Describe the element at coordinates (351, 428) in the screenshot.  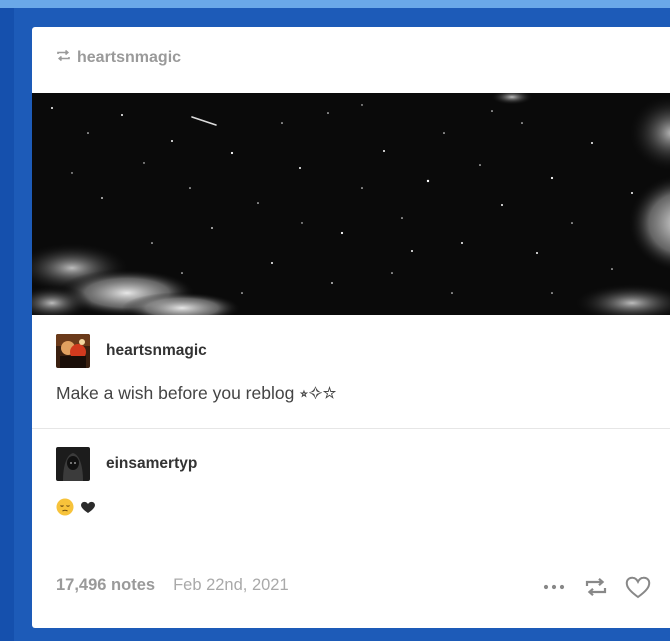
I see `divider` at that location.